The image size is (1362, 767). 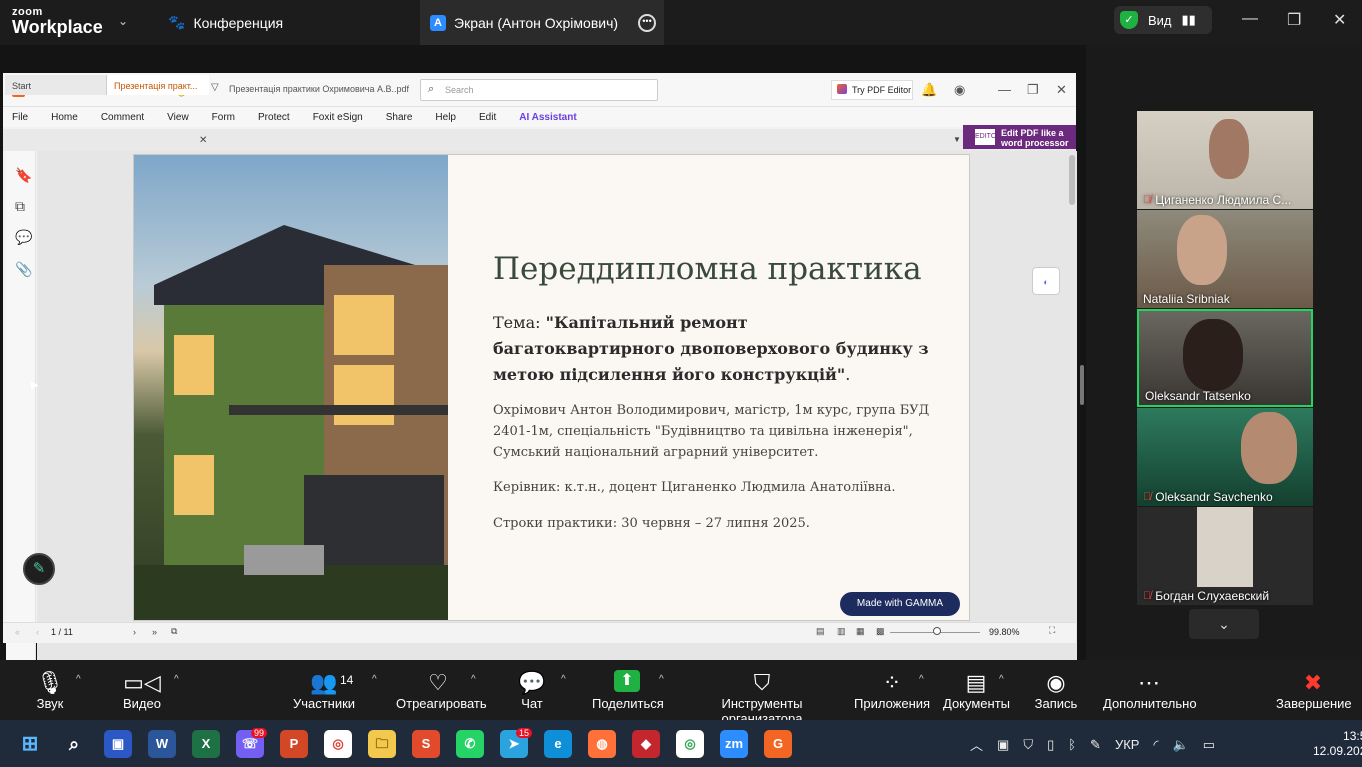 I want to click on host-tools-button: ⛉ Инструменты организатора, so click(x=762, y=698).